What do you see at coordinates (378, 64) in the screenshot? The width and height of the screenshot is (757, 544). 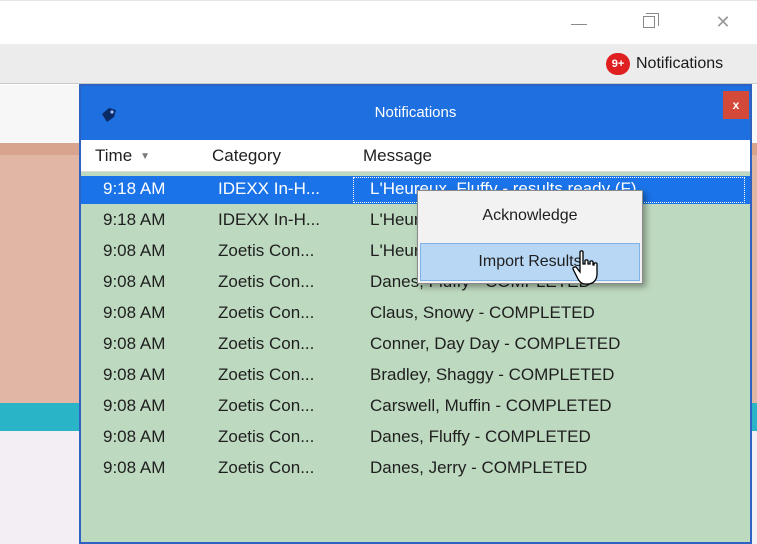 I see `app-toolbar: 9+ Notifications` at bounding box center [378, 64].